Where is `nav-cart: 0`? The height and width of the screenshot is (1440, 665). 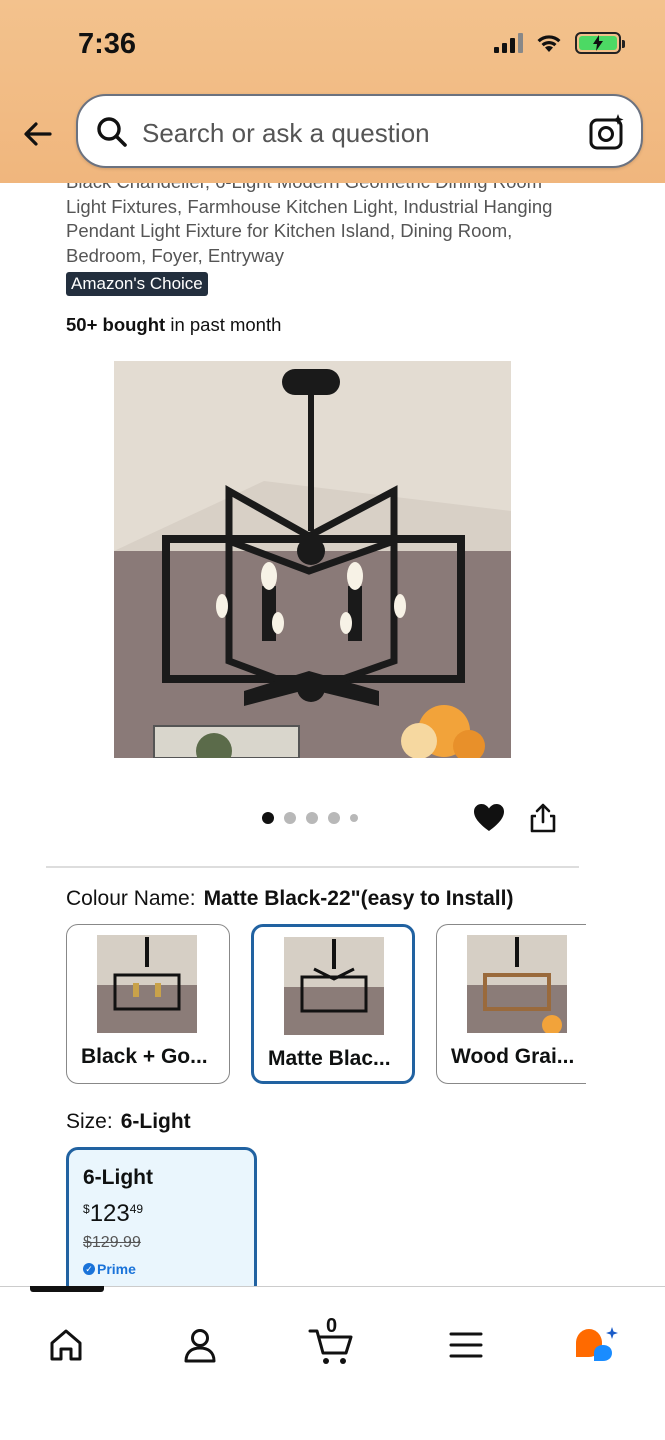
nav-cart: 0 is located at coordinates (332, 1345).